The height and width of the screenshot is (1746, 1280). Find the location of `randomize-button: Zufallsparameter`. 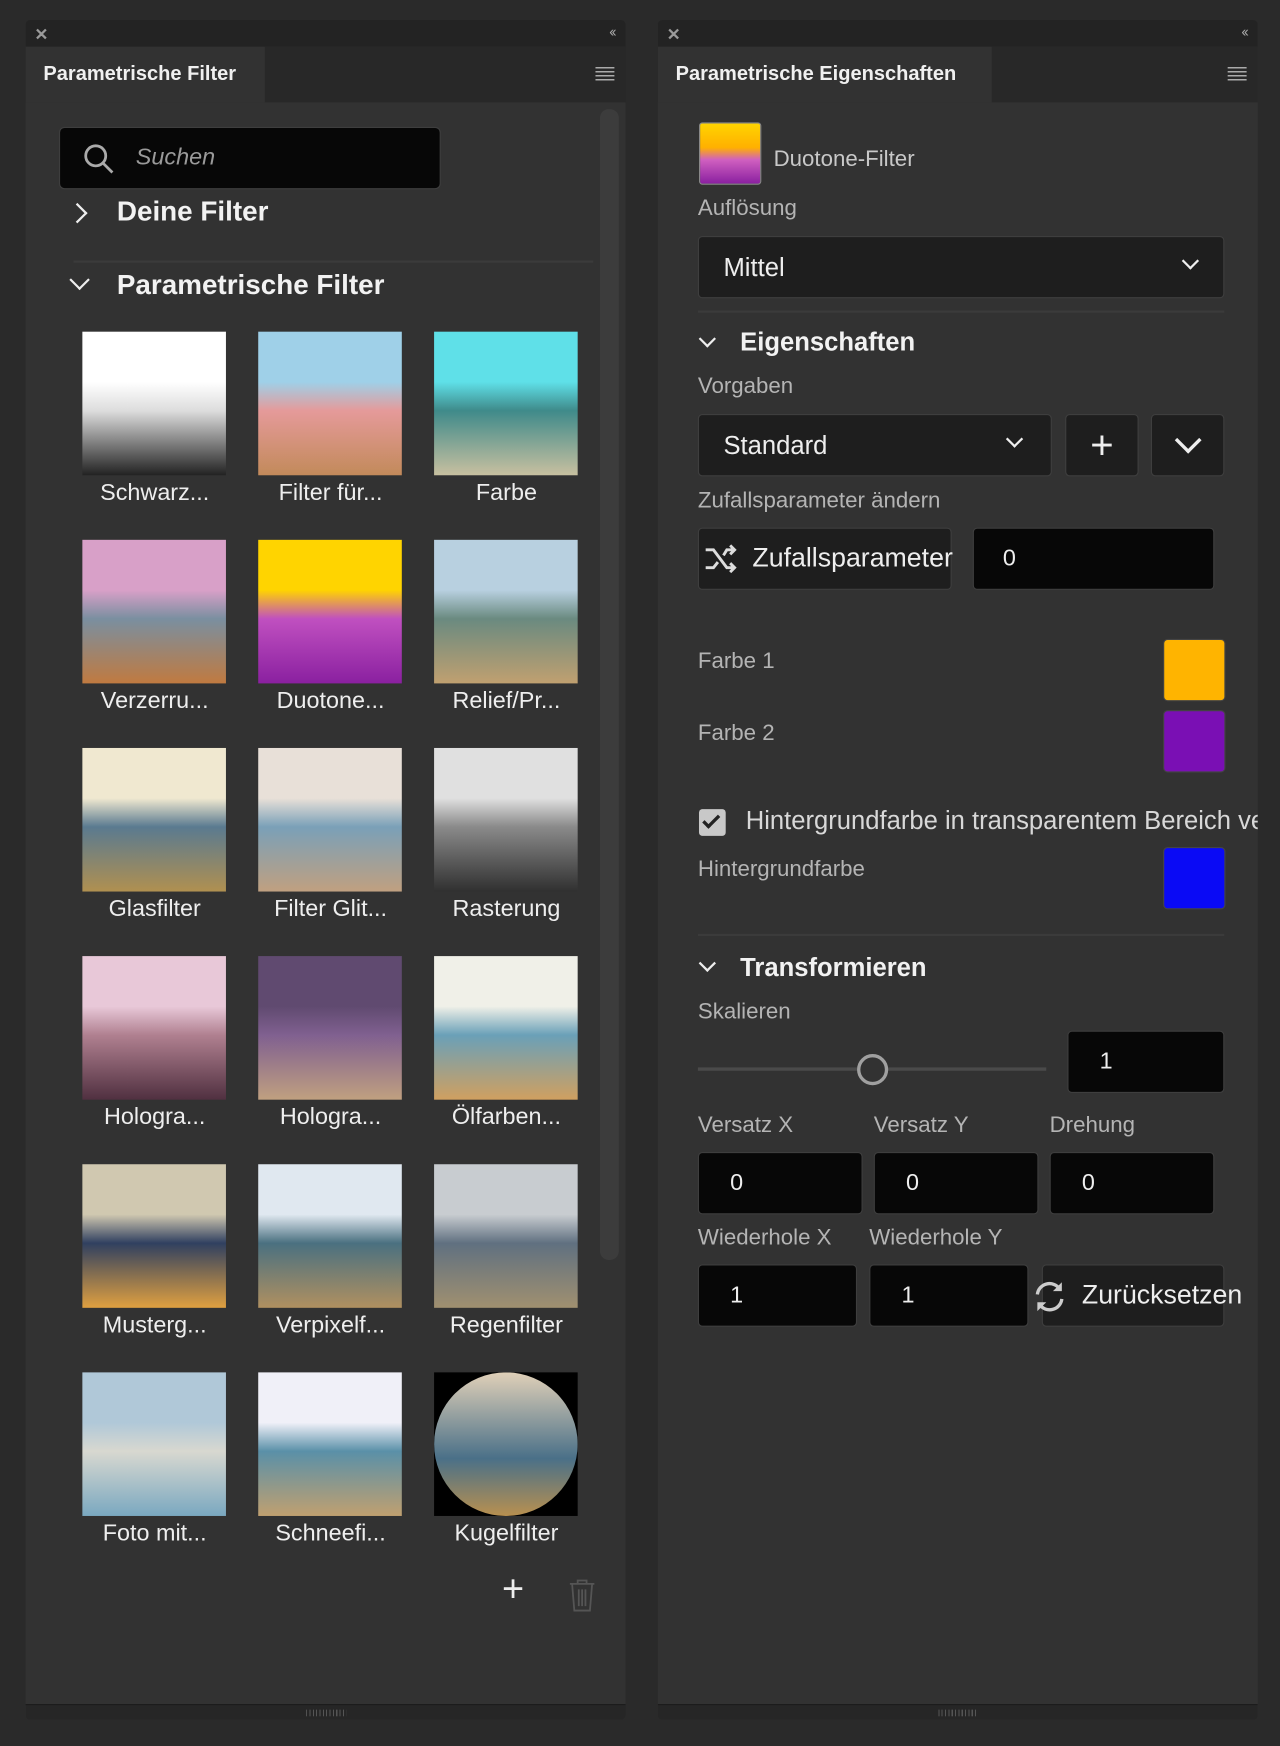

randomize-button: Zufallsparameter is located at coordinates (825, 558).